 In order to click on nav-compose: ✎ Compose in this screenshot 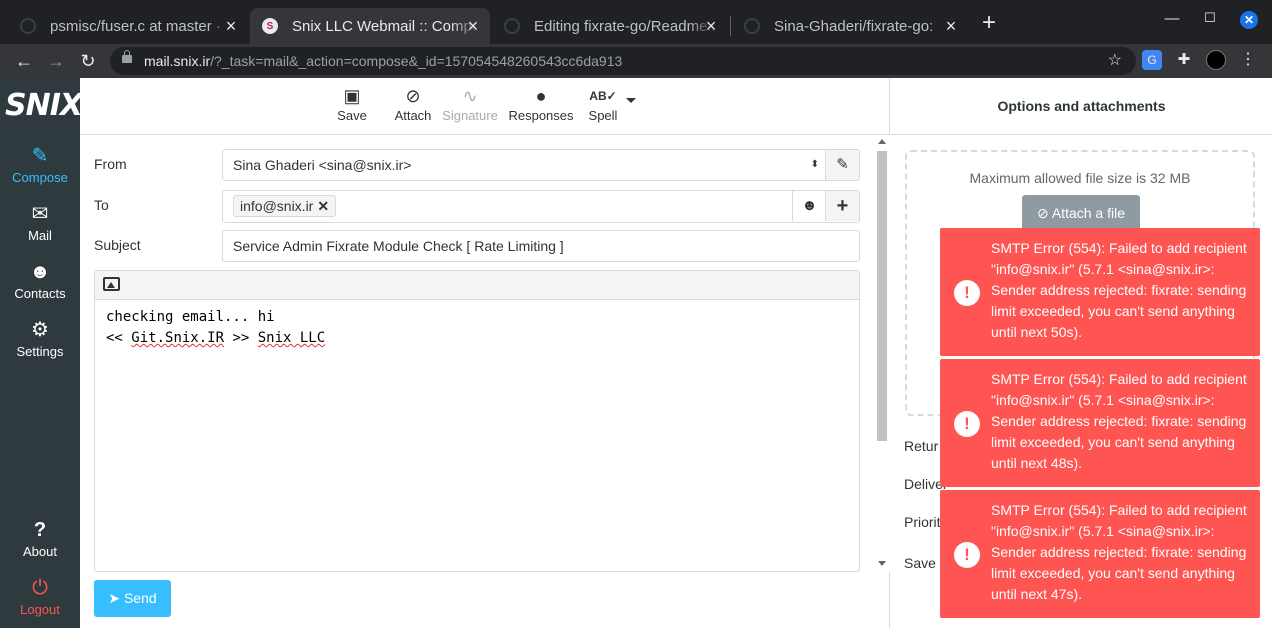, I will do `click(40, 171)`.